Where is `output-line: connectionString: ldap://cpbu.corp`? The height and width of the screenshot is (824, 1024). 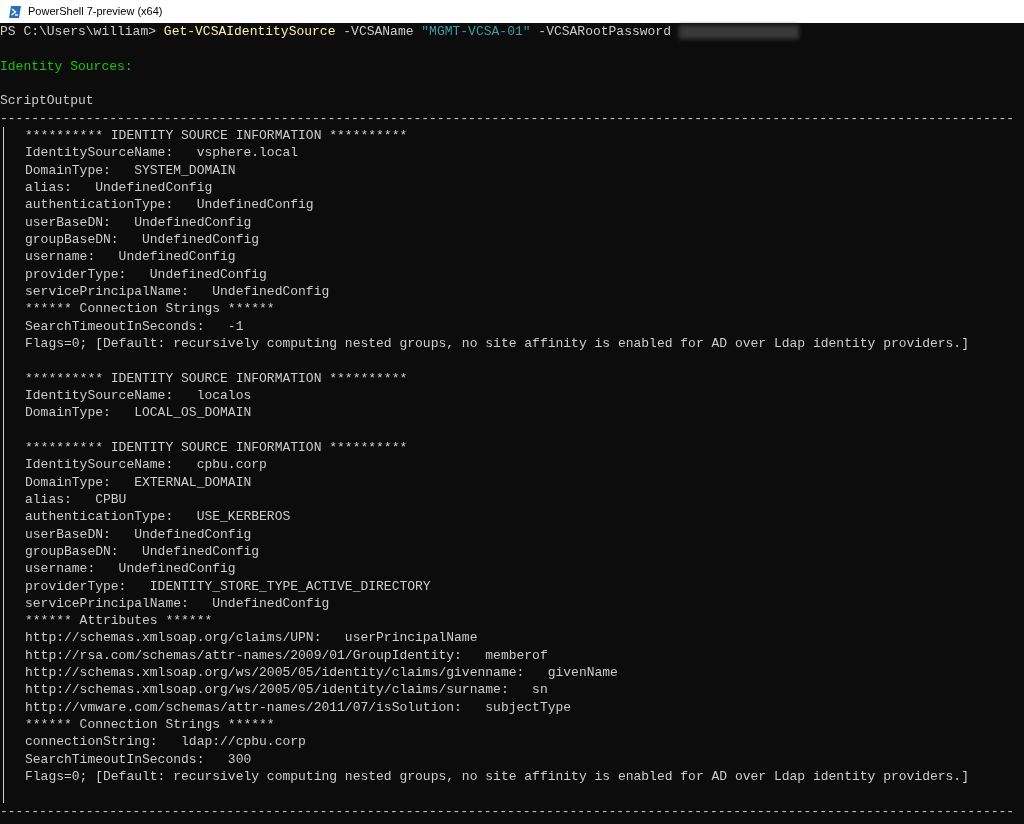
output-line: connectionString: ldap://cpbu.corp is located at coordinates (165, 742).